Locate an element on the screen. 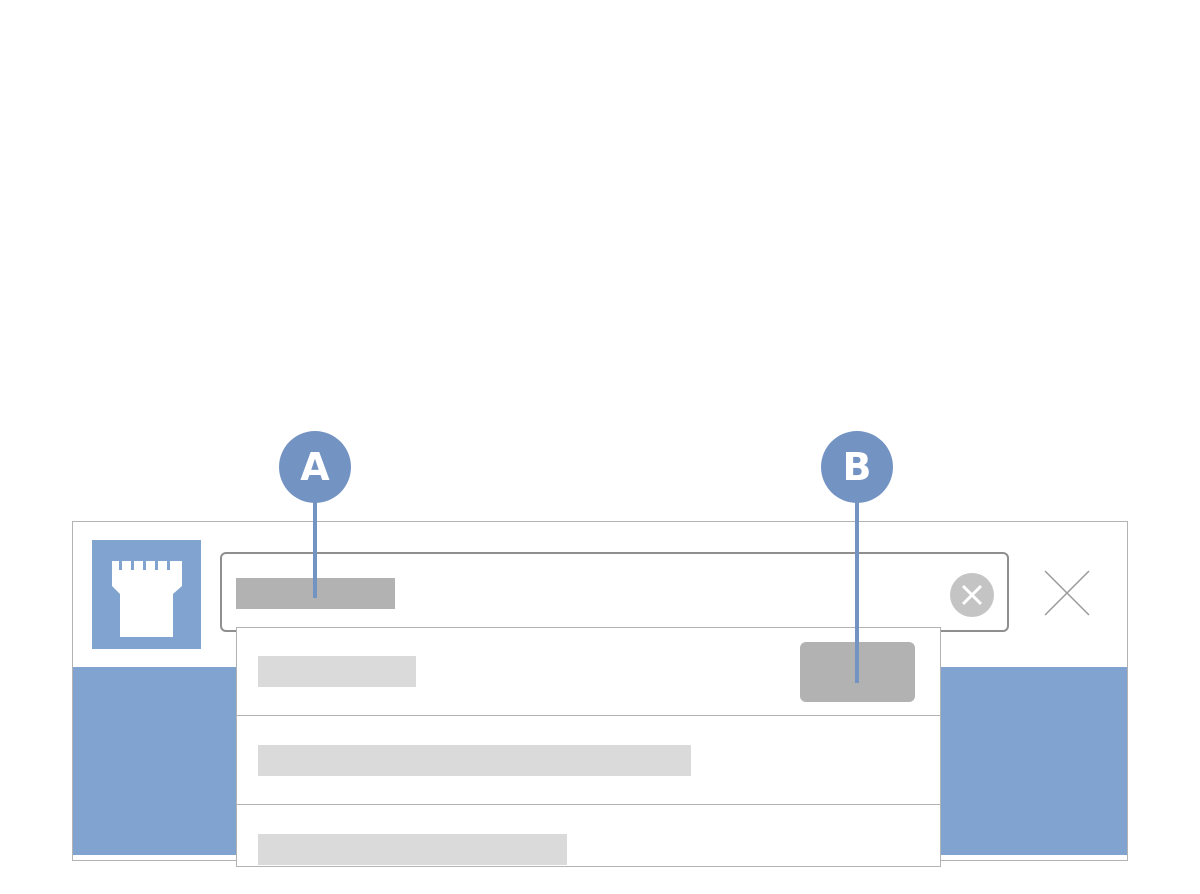 The width and height of the screenshot is (1200, 894). callout-b-badge: B is located at coordinates (857, 467).